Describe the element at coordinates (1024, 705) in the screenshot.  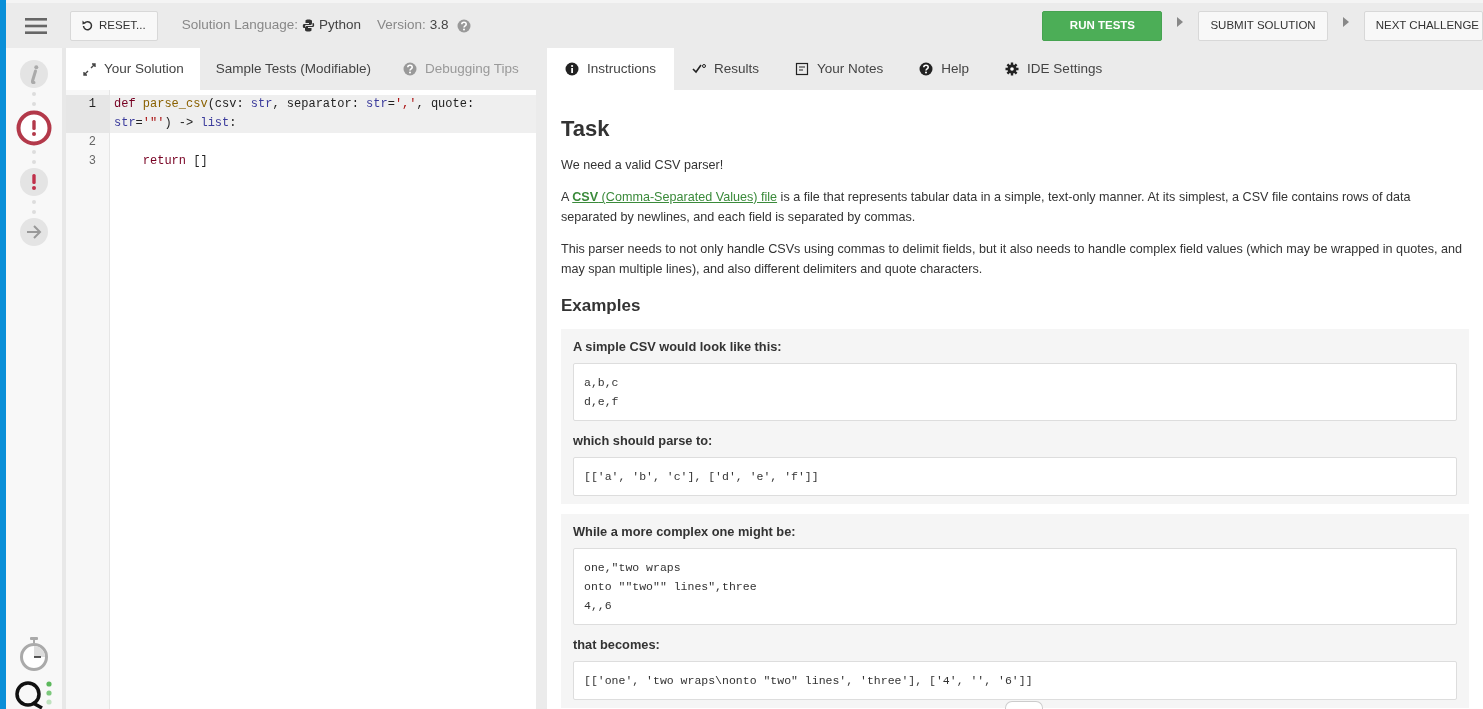
I see `resize-handle` at that location.